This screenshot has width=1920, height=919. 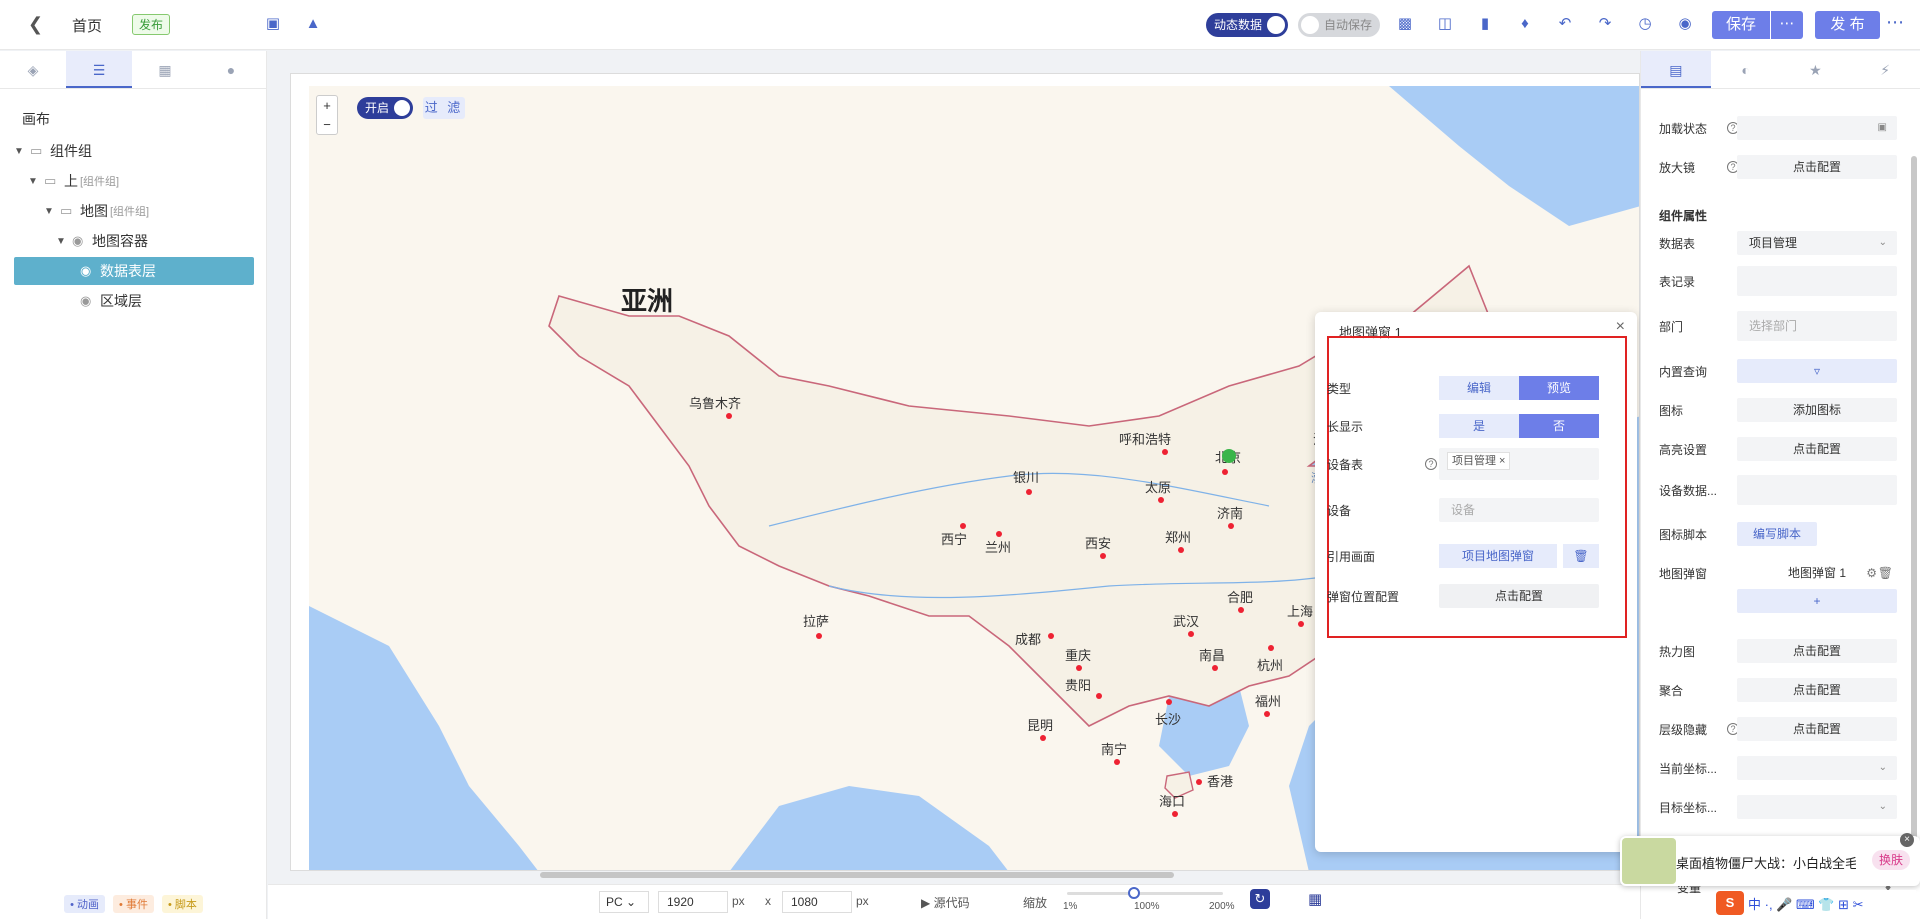 I want to click on bolt-icon: ⚡, so click(x=1885, y=69).